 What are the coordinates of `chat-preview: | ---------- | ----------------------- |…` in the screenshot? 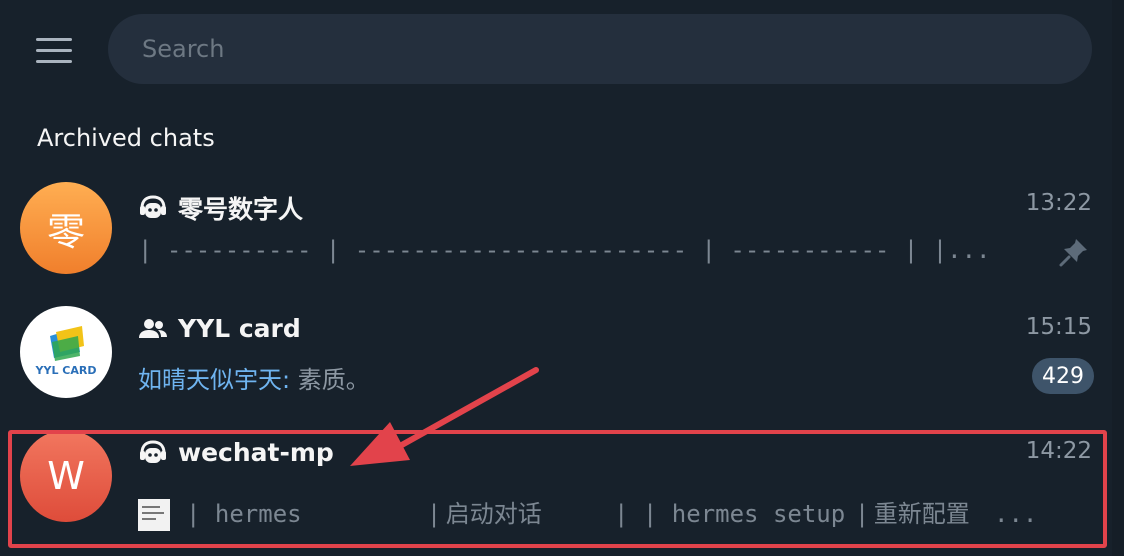 It's located at (564, 250).